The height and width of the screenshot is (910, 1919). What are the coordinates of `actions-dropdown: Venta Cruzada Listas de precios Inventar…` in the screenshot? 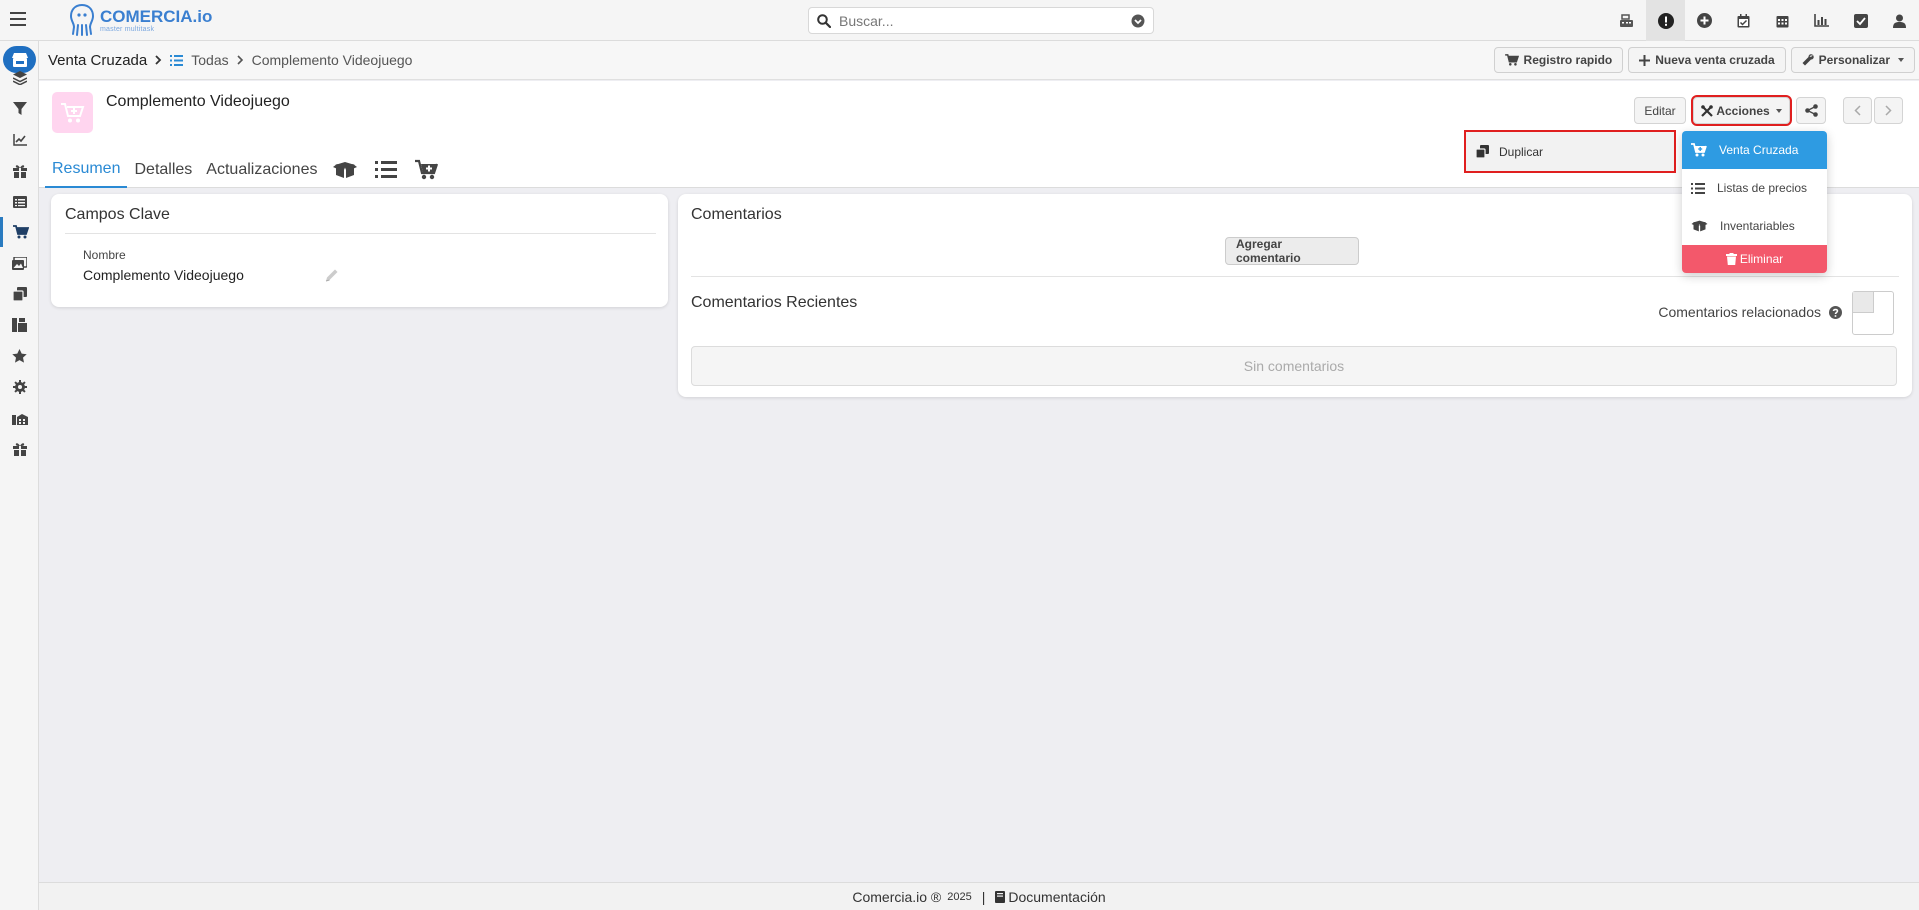 It's located at (1754, 202).